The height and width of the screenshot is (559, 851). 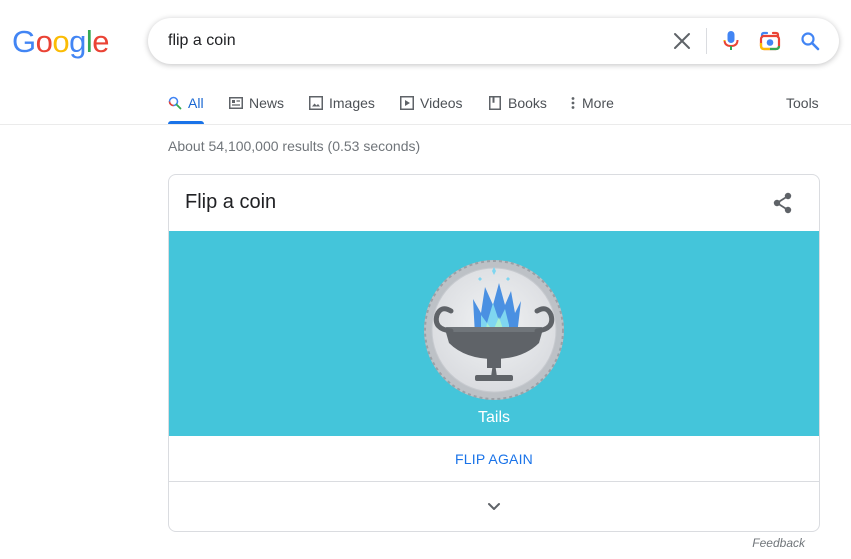 What do you see at coordinates (294, 146) in the screenshot?
I see `result-stats: About 54,100,000 results (0.53 seconds)` at bounding box center [294, 146].